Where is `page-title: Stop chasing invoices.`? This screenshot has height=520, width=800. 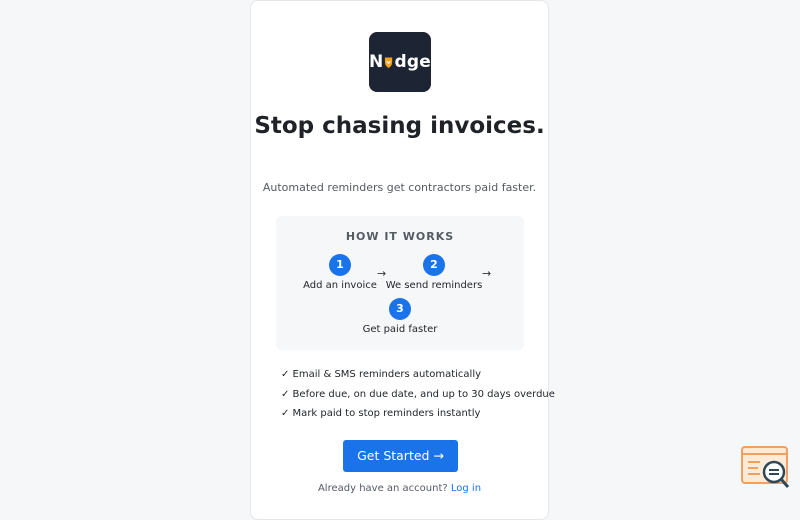 page-title: Stop chasing invoices. is located at coordinates (399, 126).